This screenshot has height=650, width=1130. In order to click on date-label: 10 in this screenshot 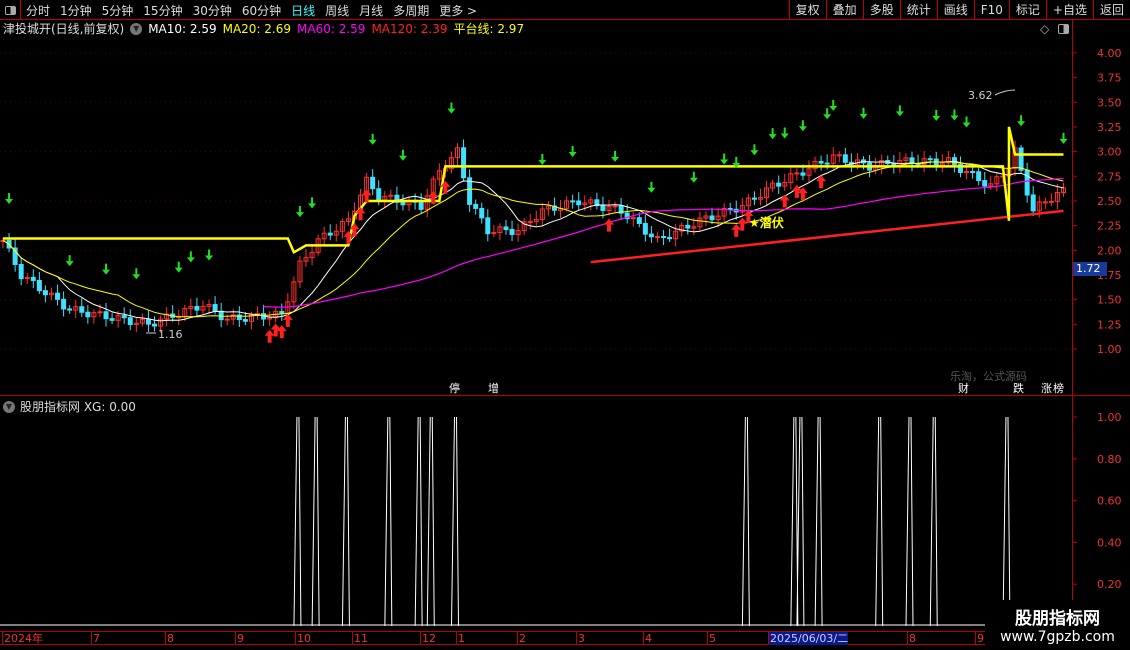, I will do `click(303, 638)`.